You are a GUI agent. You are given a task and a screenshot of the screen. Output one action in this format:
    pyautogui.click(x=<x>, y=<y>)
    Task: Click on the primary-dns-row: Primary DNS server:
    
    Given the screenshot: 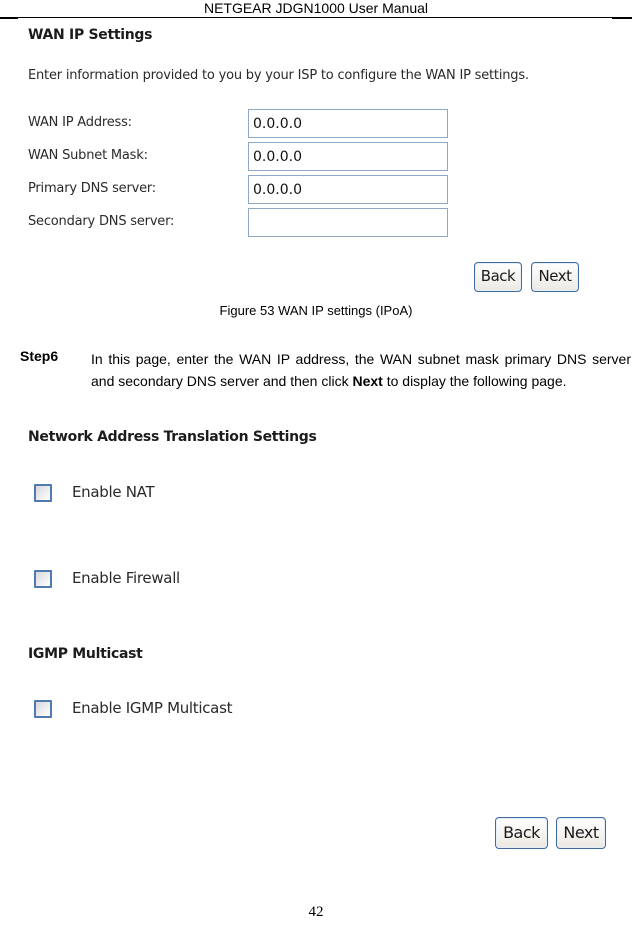 What is the action you would take?
    pyautogui.click(x=243, y=190)
    